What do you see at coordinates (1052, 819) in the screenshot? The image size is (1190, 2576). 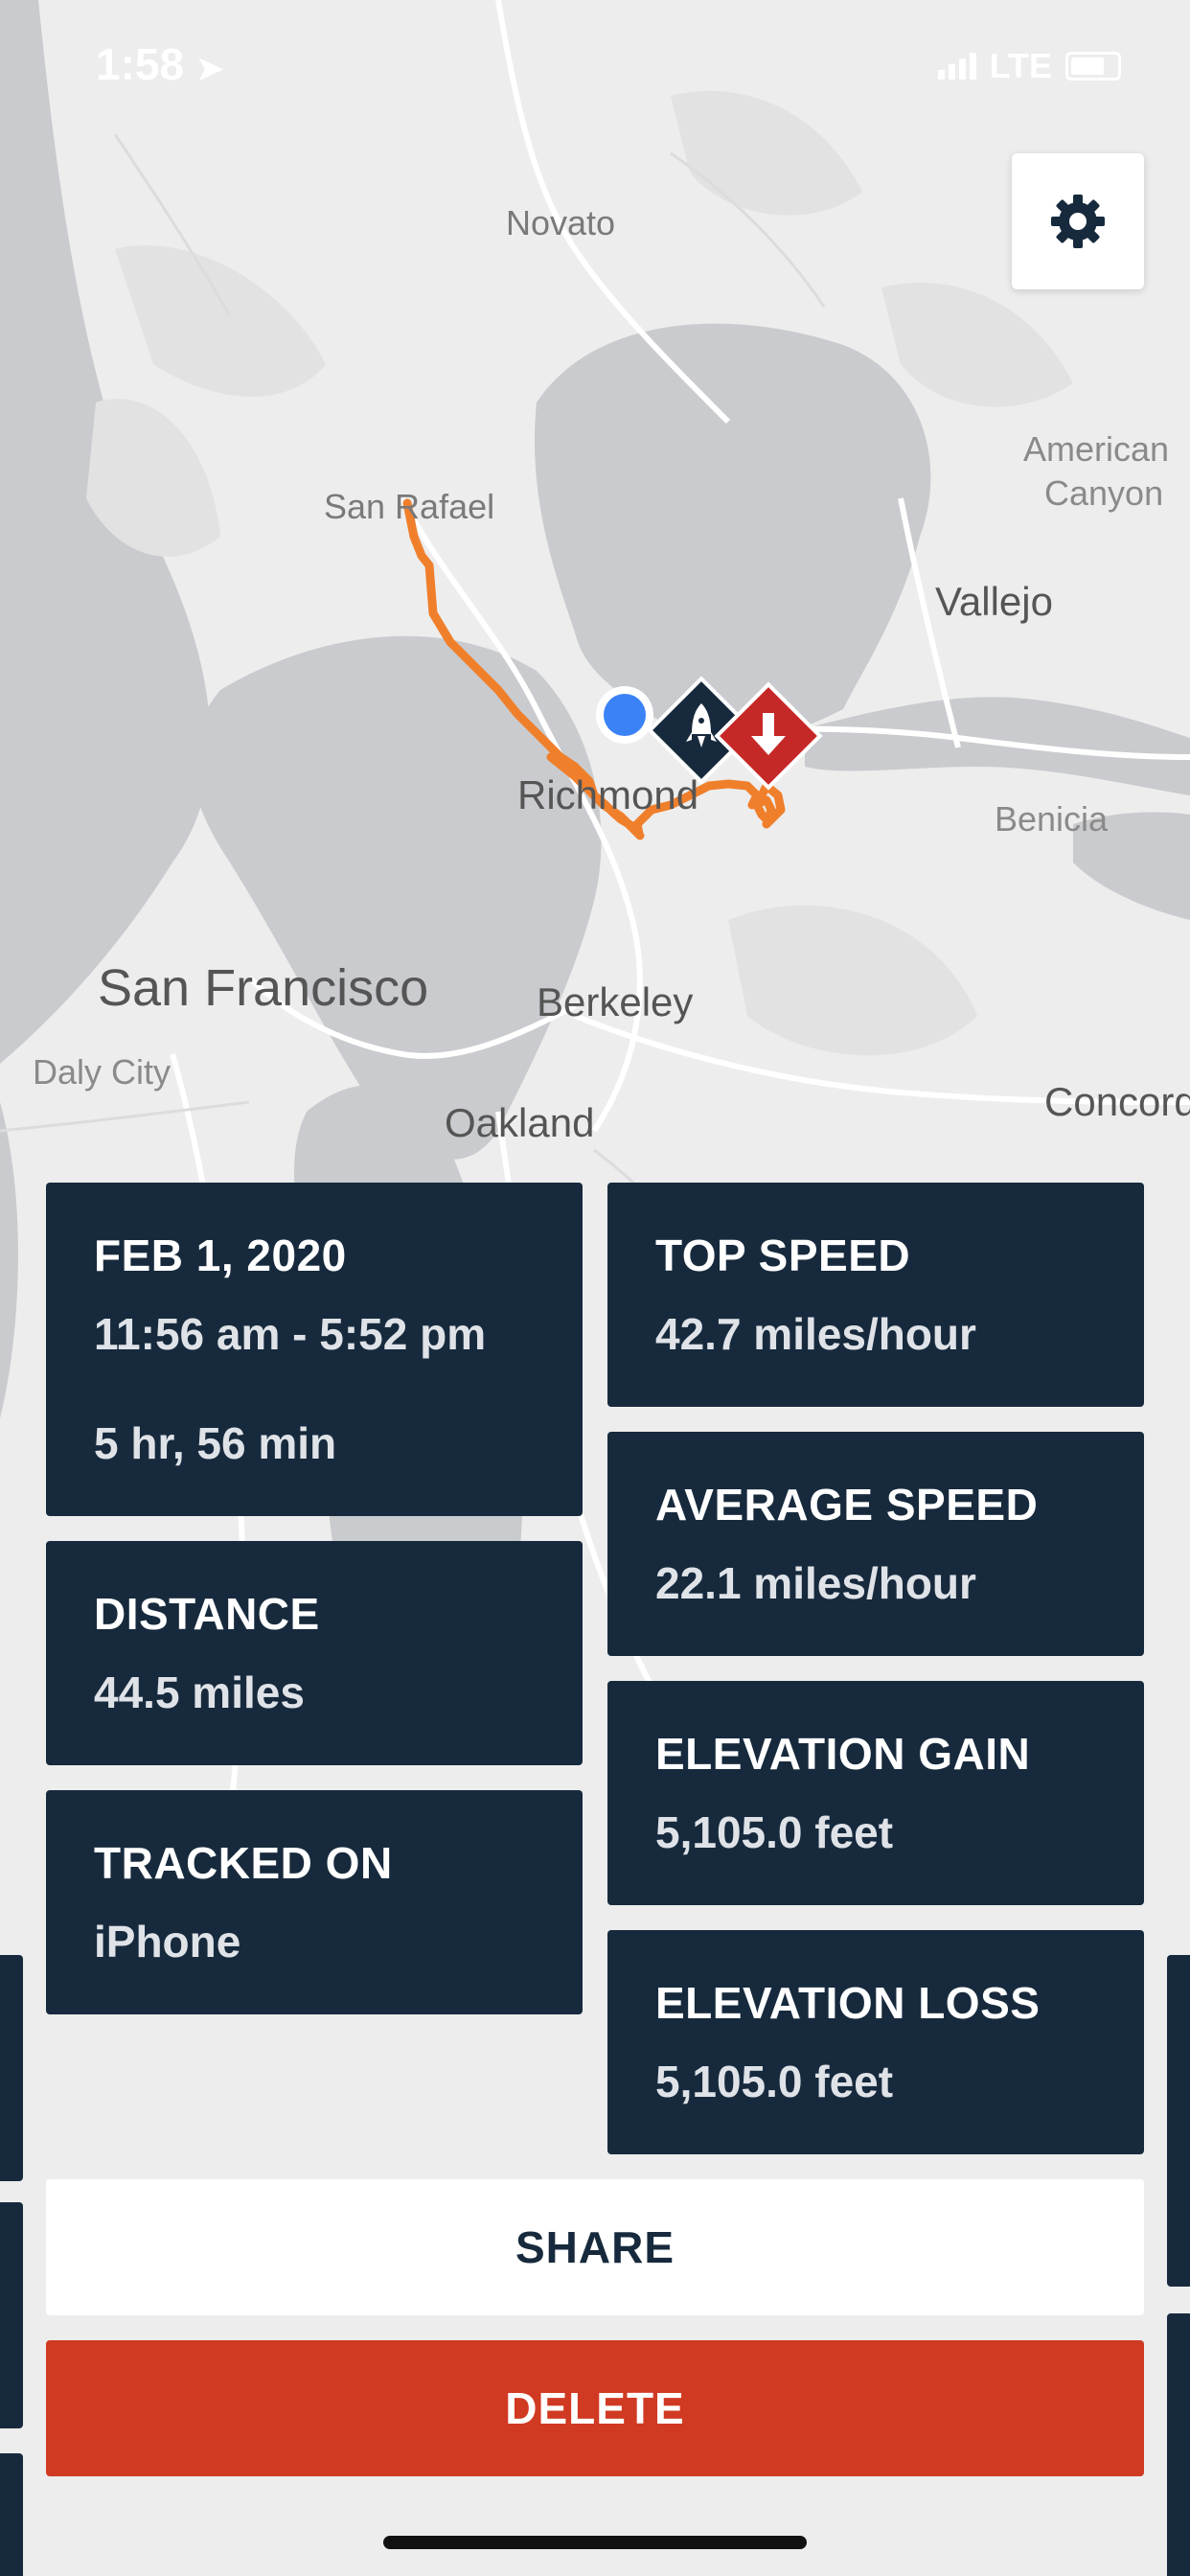 I see `label-benicia: Benicia` at bounding box center [1052, 819].